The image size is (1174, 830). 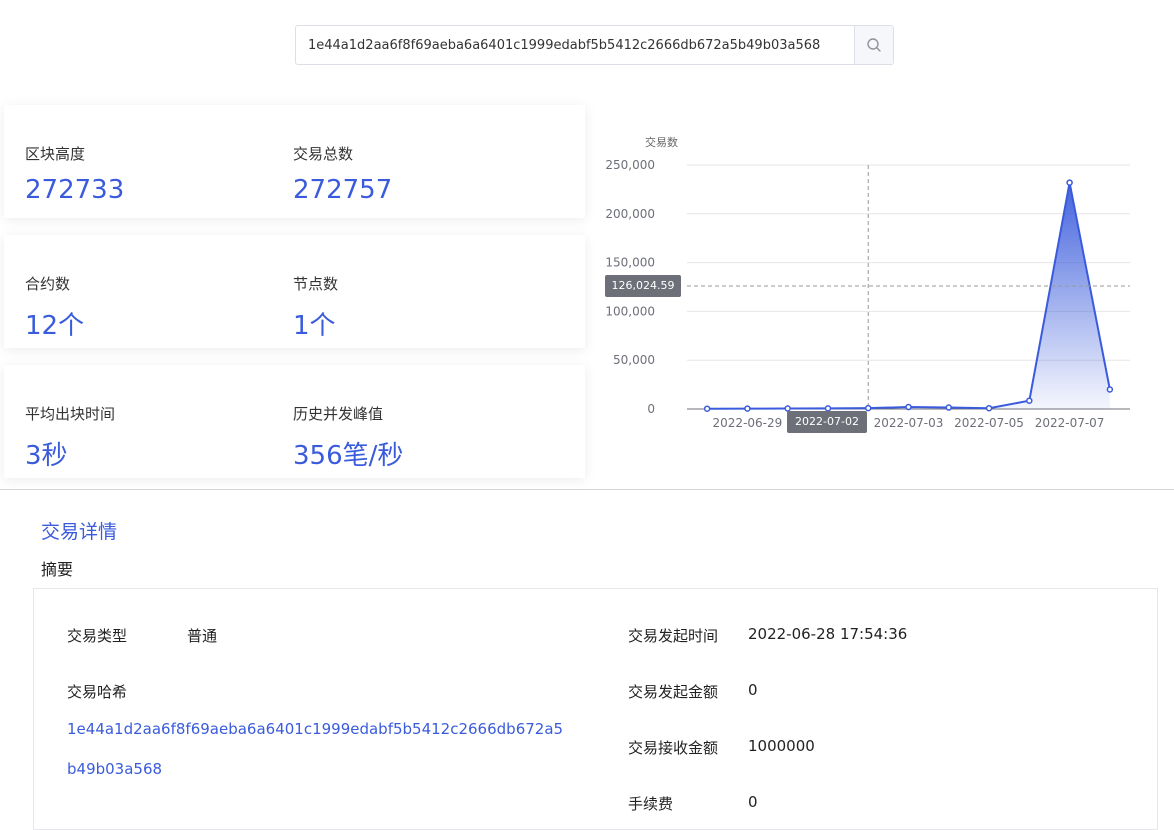 I want to click on send-amount-value: 0, so click(x=753, y=690).